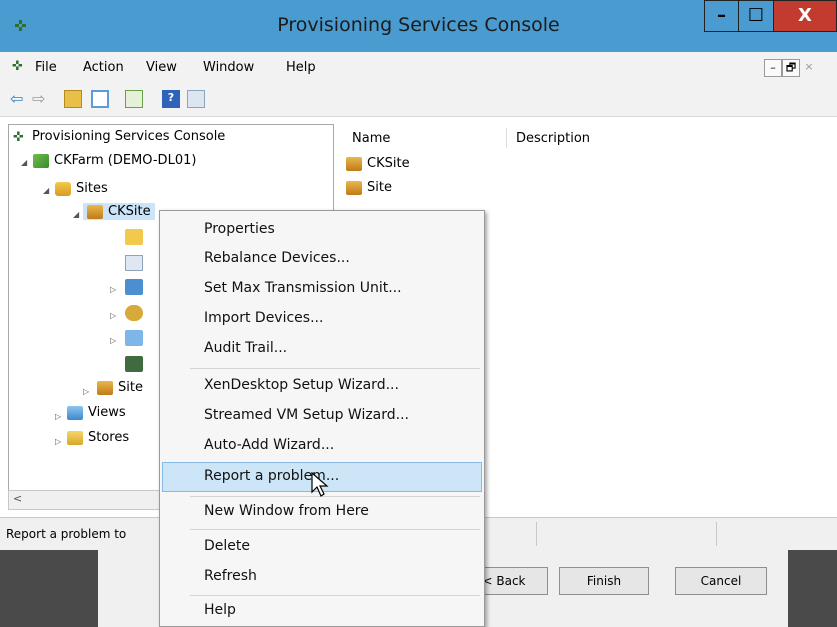  I want to click on status-text: Report a problem to, so click(66, 534).